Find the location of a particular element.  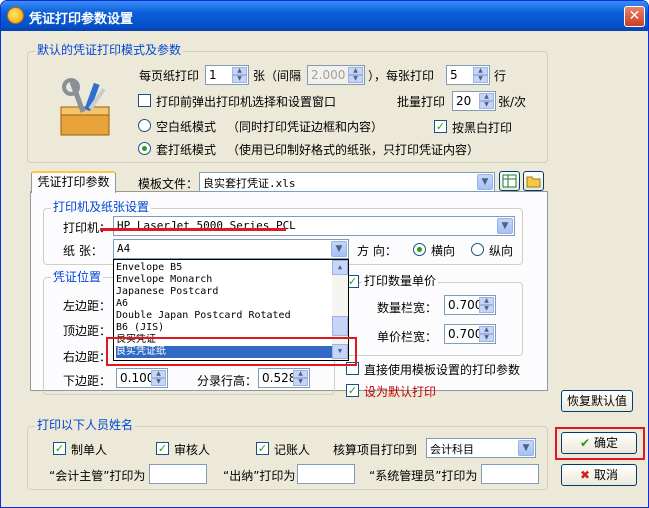

bottom-margin-label: 下边距： is located at coordinates (87, 381).